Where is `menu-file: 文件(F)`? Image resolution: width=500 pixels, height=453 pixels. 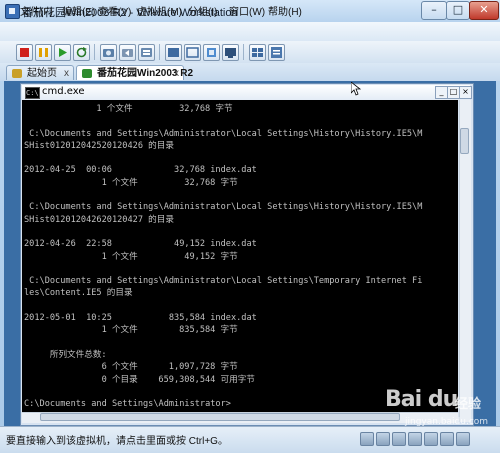 menu-file: 文件(F) is located at coordinates (36, 10).